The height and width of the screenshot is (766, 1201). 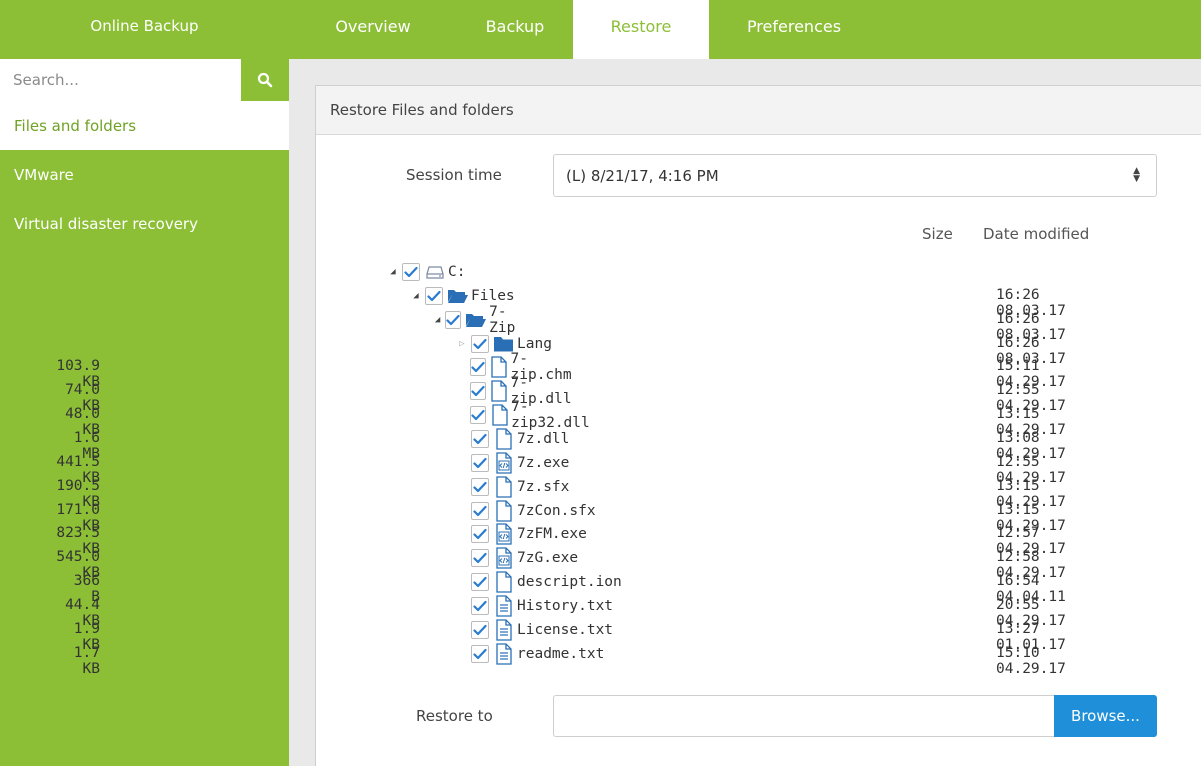 I want to click on app-brand: Online Backup, so click(x=144, y=25).